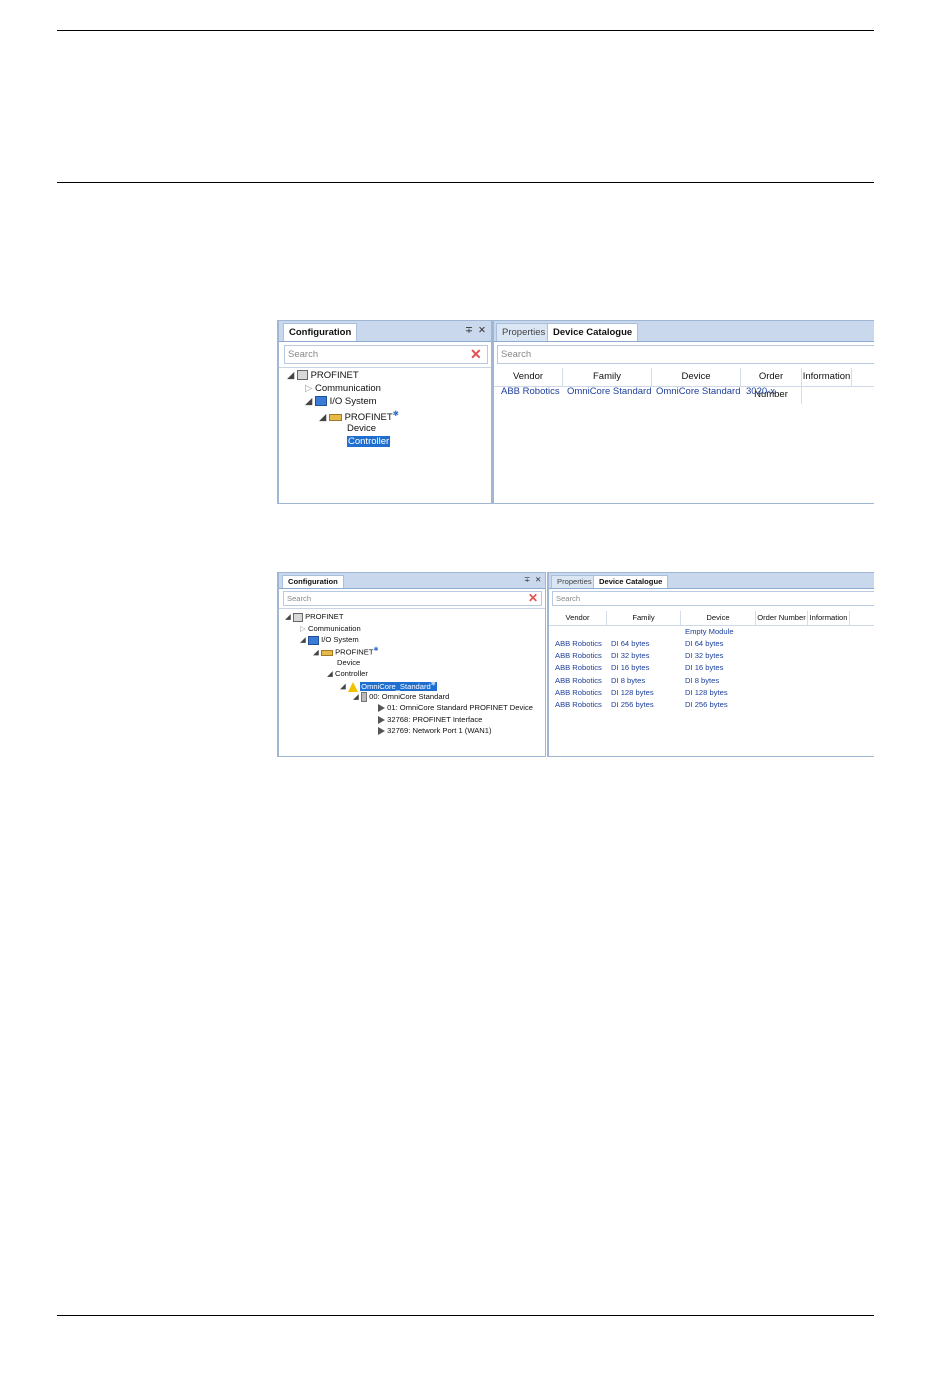 This screenshot has height=1378, width=950. What do you see at coordinates (628, 680) in the screenshot?
I see `cell-family: DI 8 bytes` at bounding box center [628, 680].